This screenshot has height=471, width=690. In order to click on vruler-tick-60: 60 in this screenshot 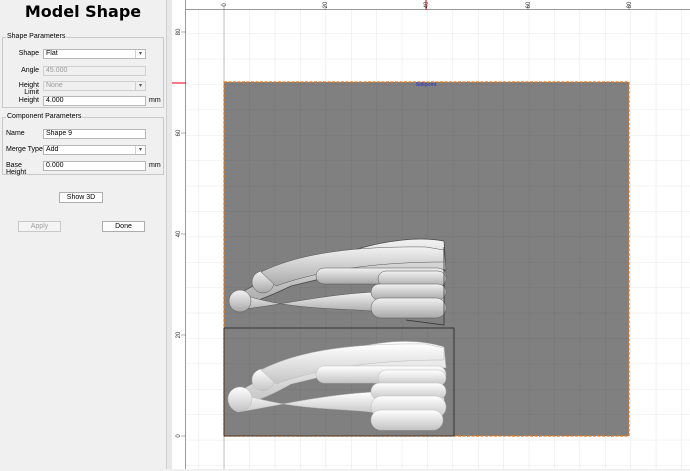, I will do `click(179, 132)`.